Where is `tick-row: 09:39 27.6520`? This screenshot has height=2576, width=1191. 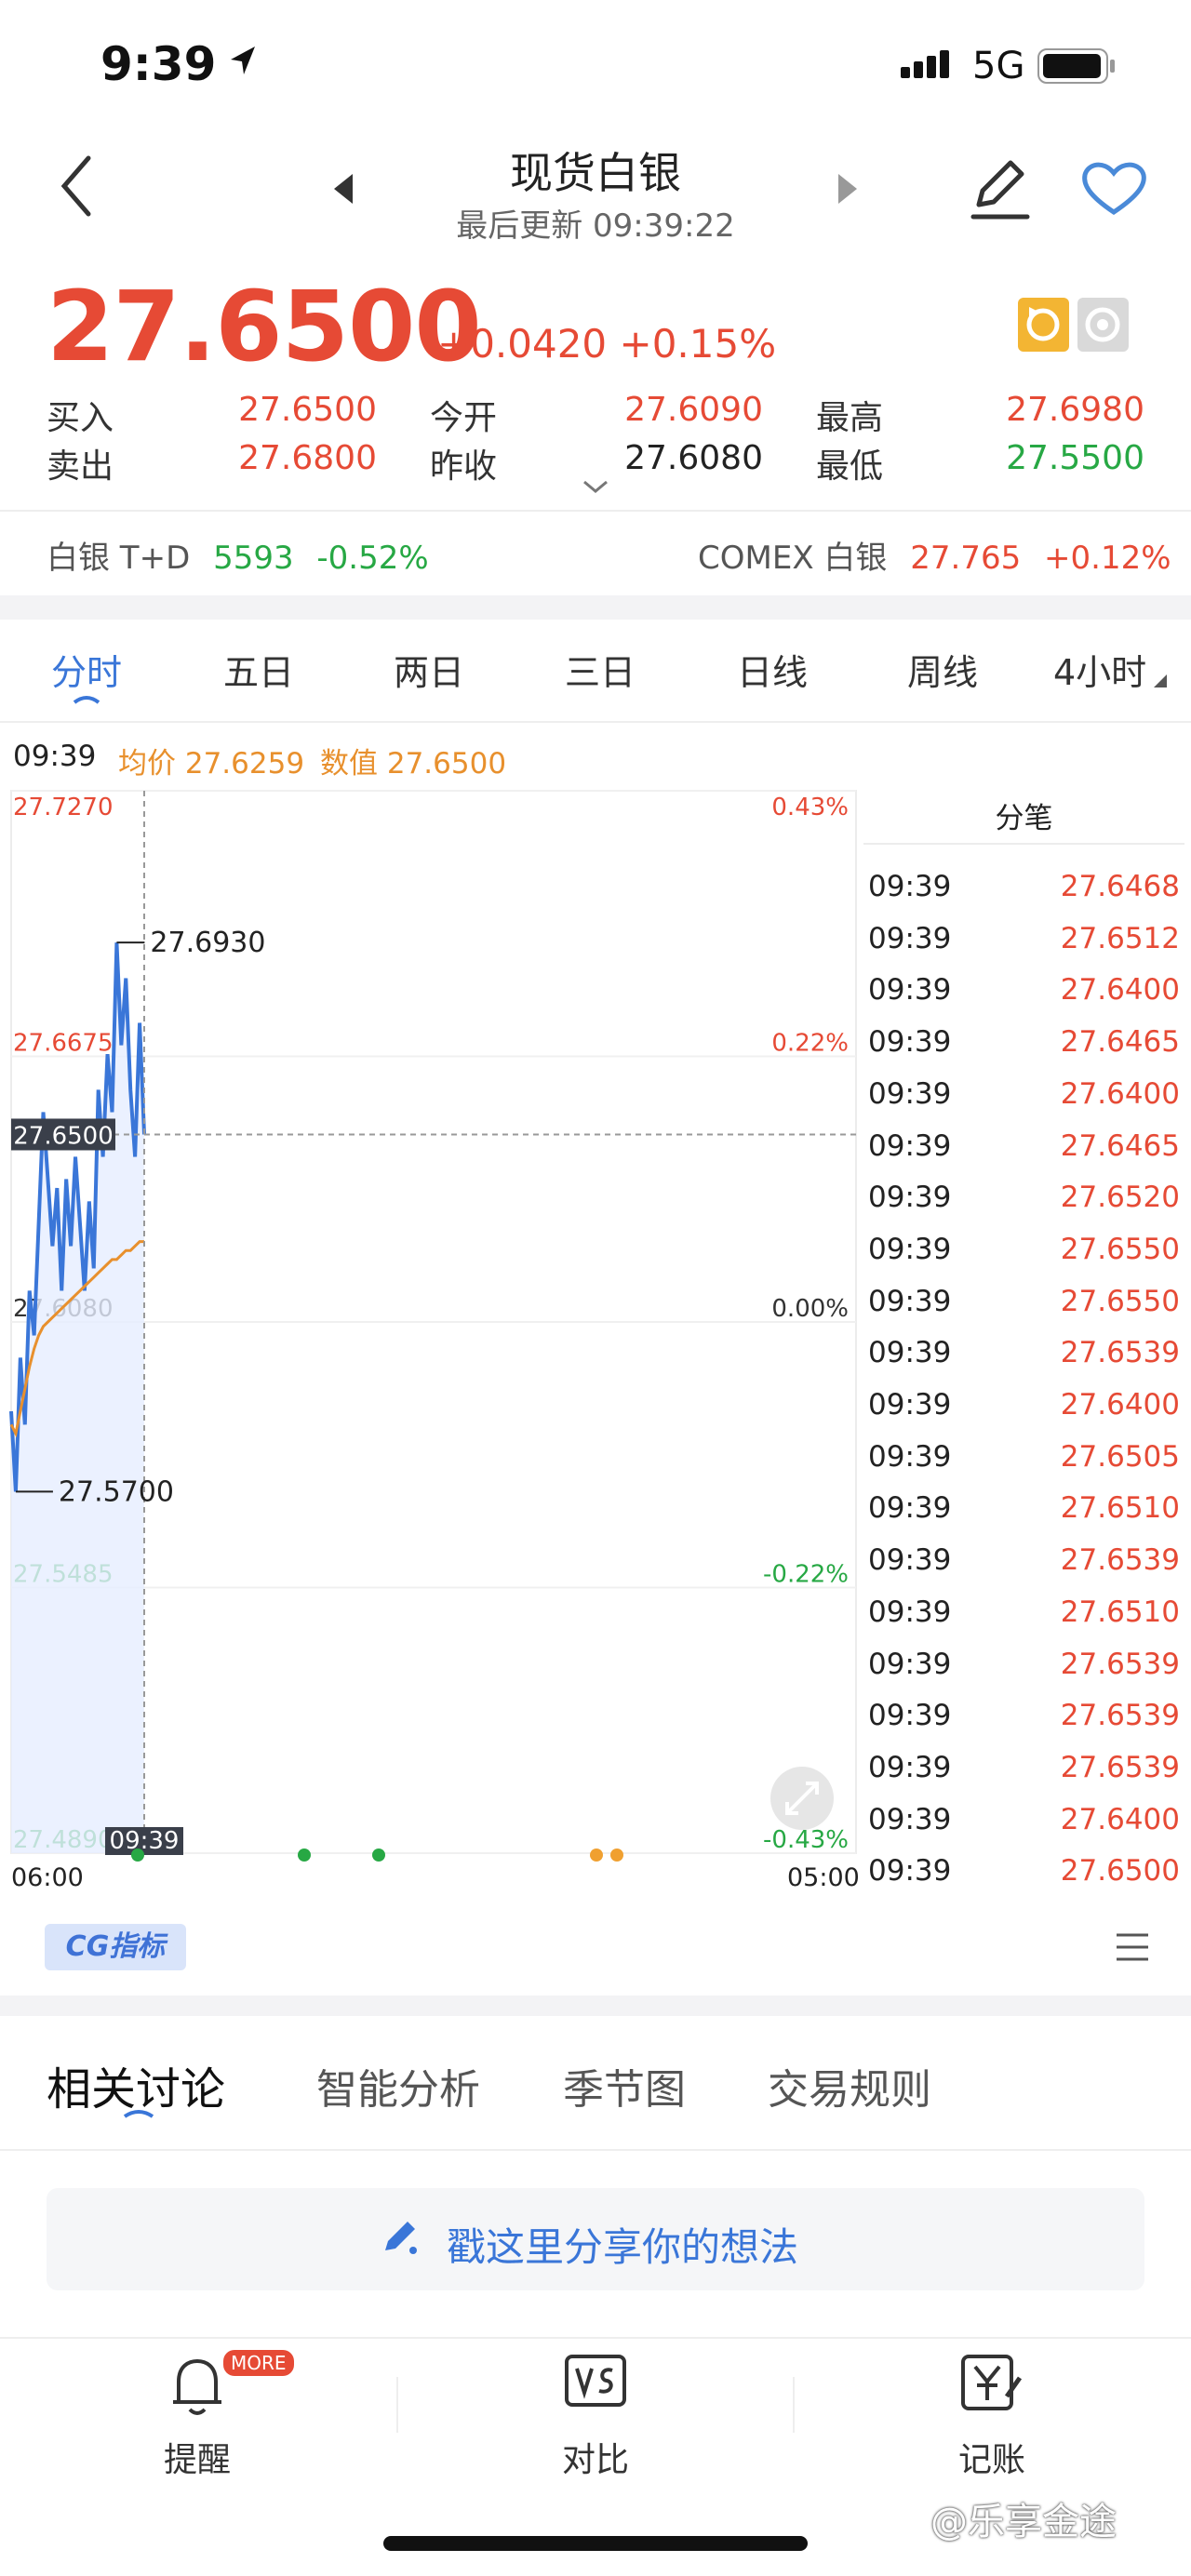
tick-row: 09:39 27.6520 is located at coordinates (1024, 1199).